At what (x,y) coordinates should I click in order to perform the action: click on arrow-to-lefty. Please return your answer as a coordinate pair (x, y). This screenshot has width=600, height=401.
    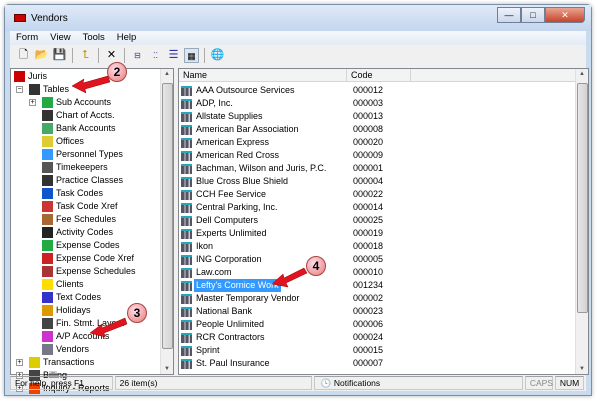
    Looking at the image, I should click on (289, 277).